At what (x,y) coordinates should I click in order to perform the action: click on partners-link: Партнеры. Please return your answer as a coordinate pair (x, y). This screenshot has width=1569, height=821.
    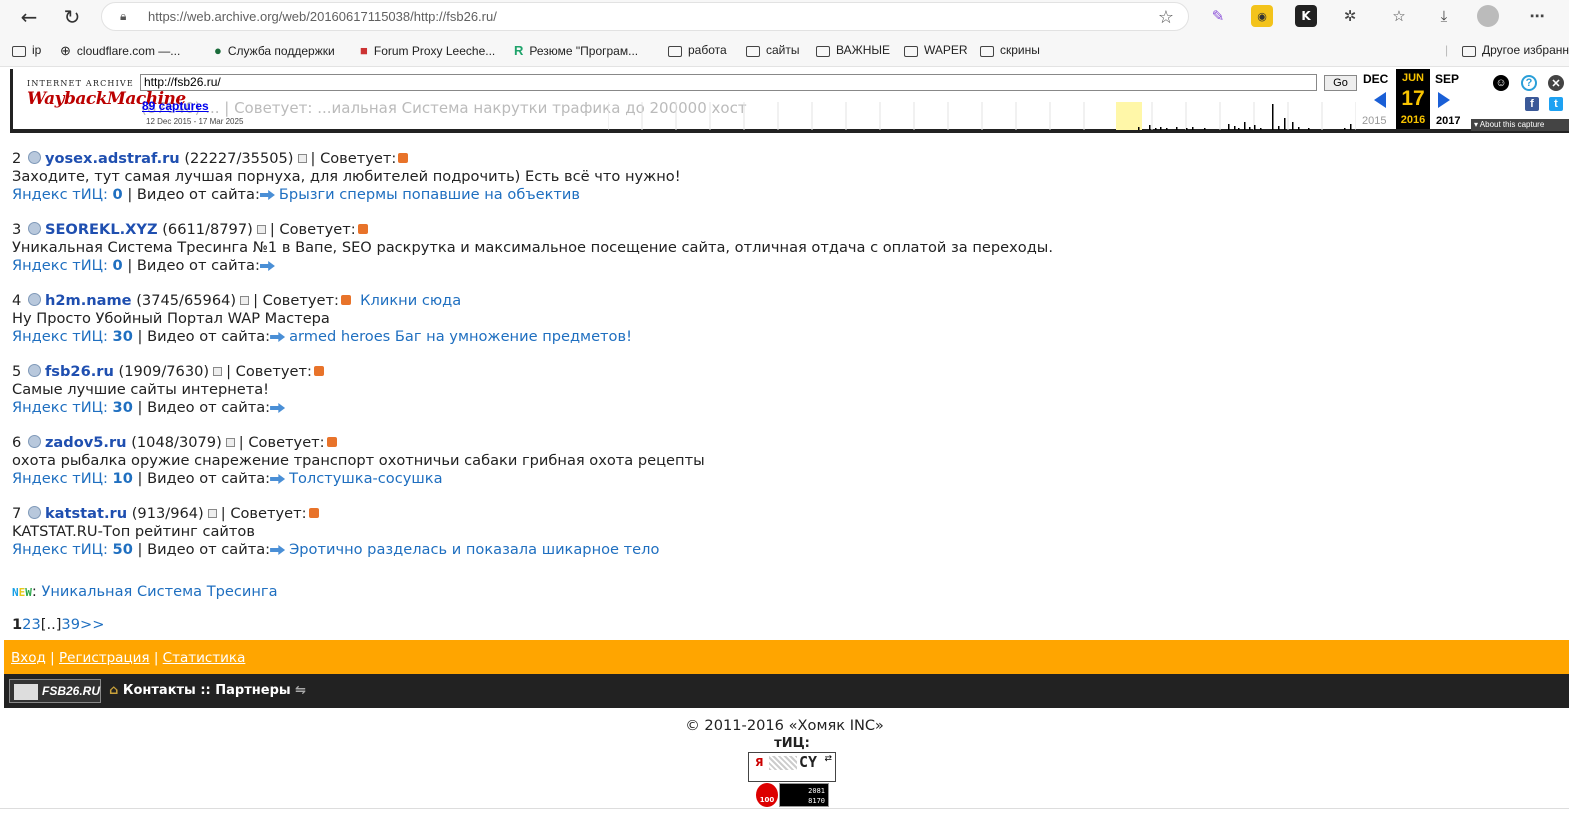
    Looking at the image, I should click on (252, 690).